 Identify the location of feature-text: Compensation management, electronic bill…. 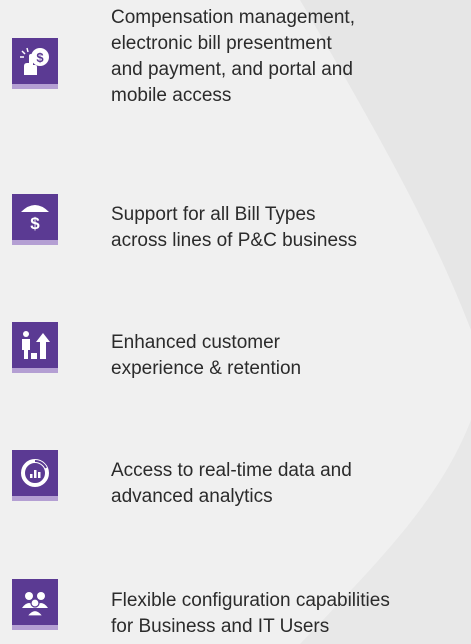
(233, 56).